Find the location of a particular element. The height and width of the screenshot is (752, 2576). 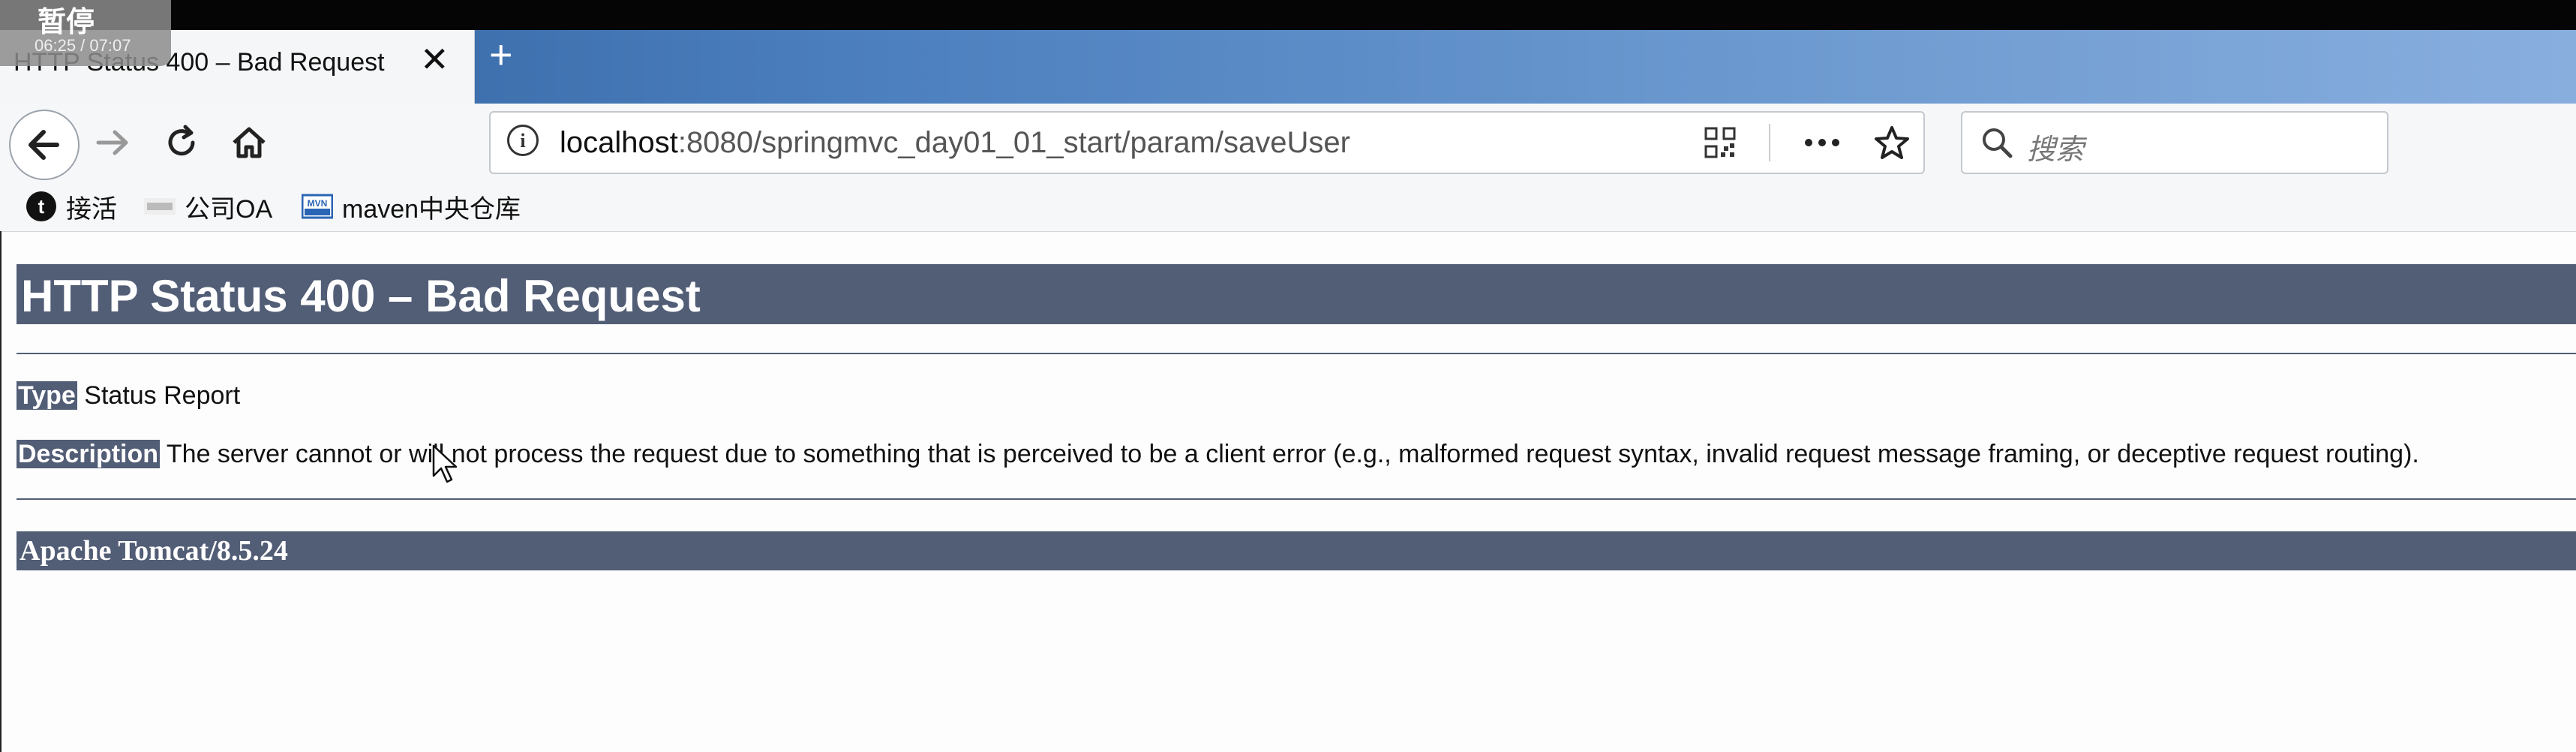

home-icon is located at coordinates (249, 142).